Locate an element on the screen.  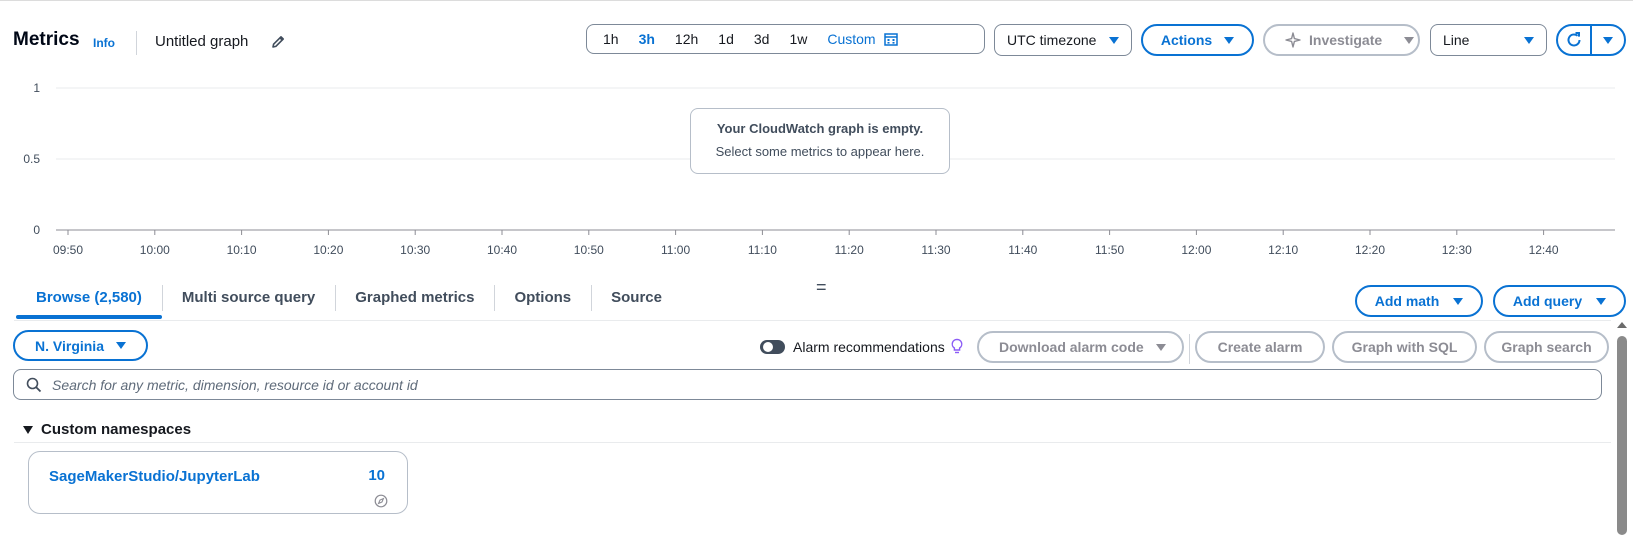
namespaces-divider is located at coordinates (812, 442).